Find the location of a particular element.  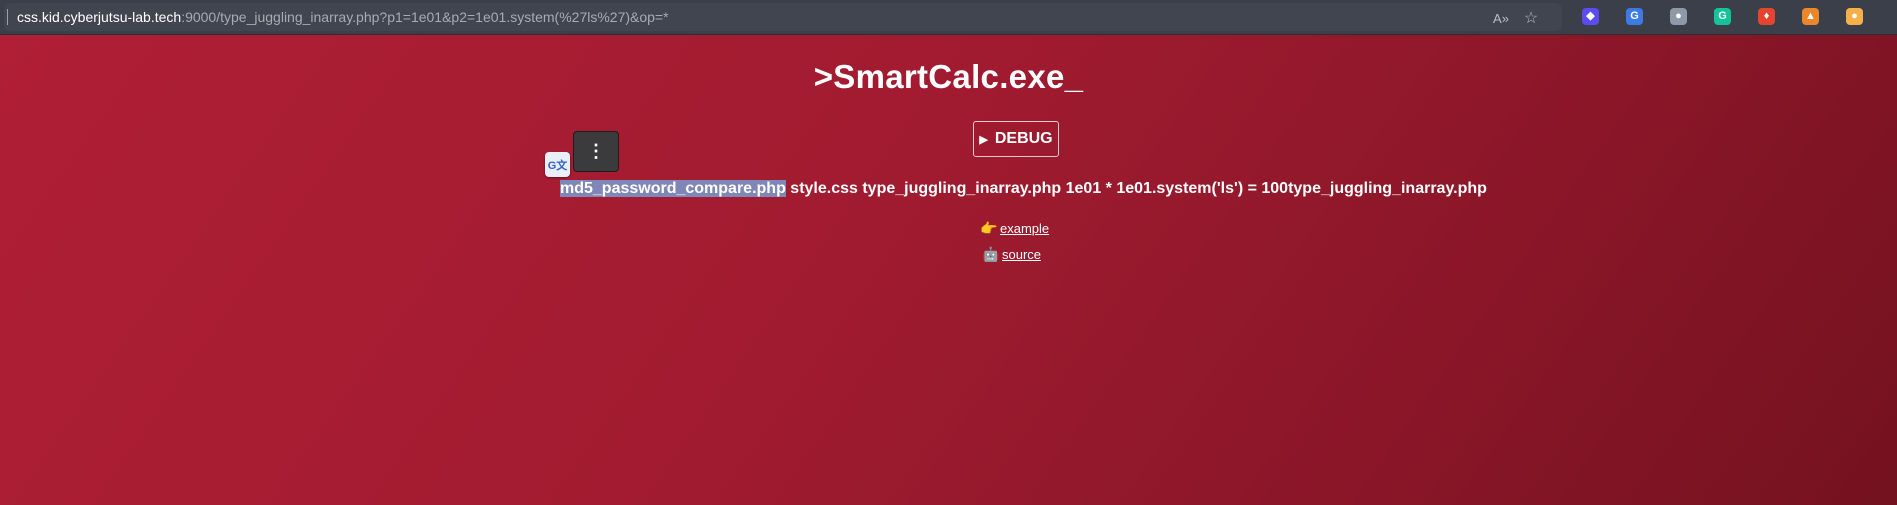

example-link-row: 👉 example is located at coordinates (1014, 228).